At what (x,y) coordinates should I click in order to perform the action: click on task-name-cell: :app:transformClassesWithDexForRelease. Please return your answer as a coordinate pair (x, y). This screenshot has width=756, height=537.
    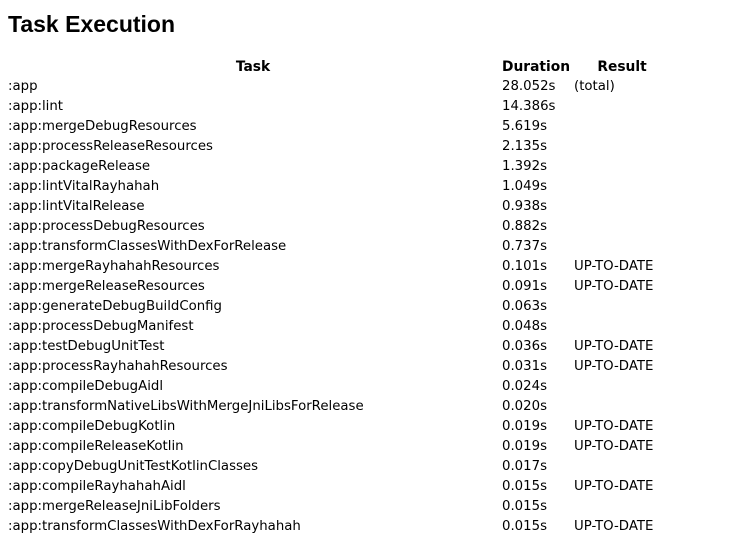
    Looking at the image, I should click on (147, 246).